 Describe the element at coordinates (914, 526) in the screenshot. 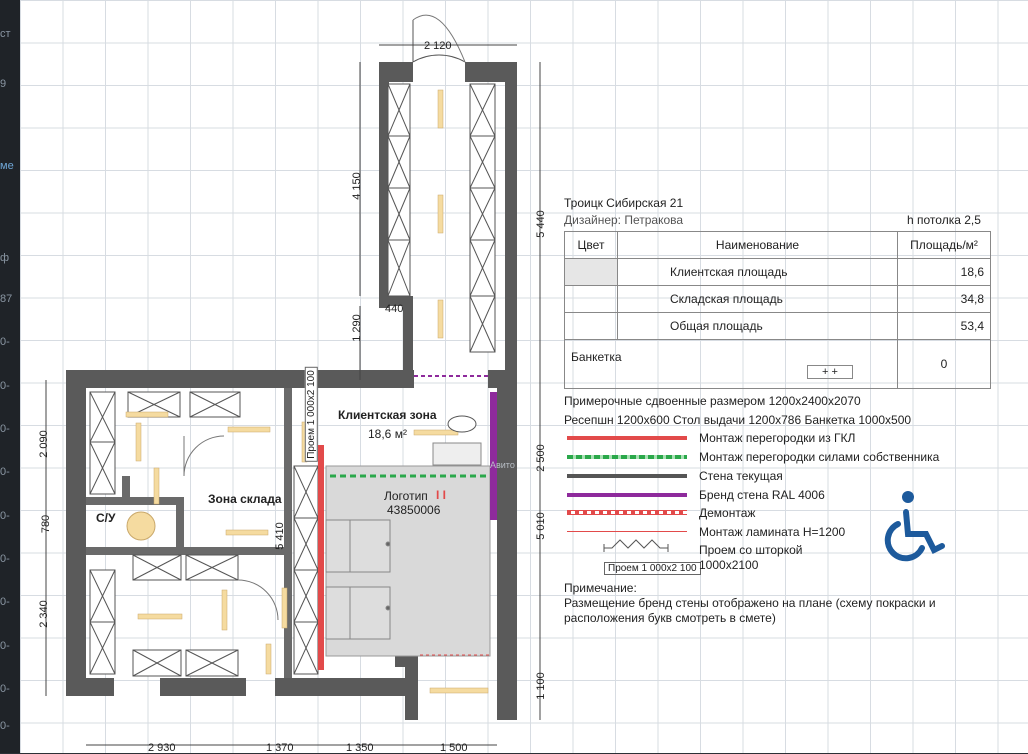

I see `wheelchair-icon` at that location.